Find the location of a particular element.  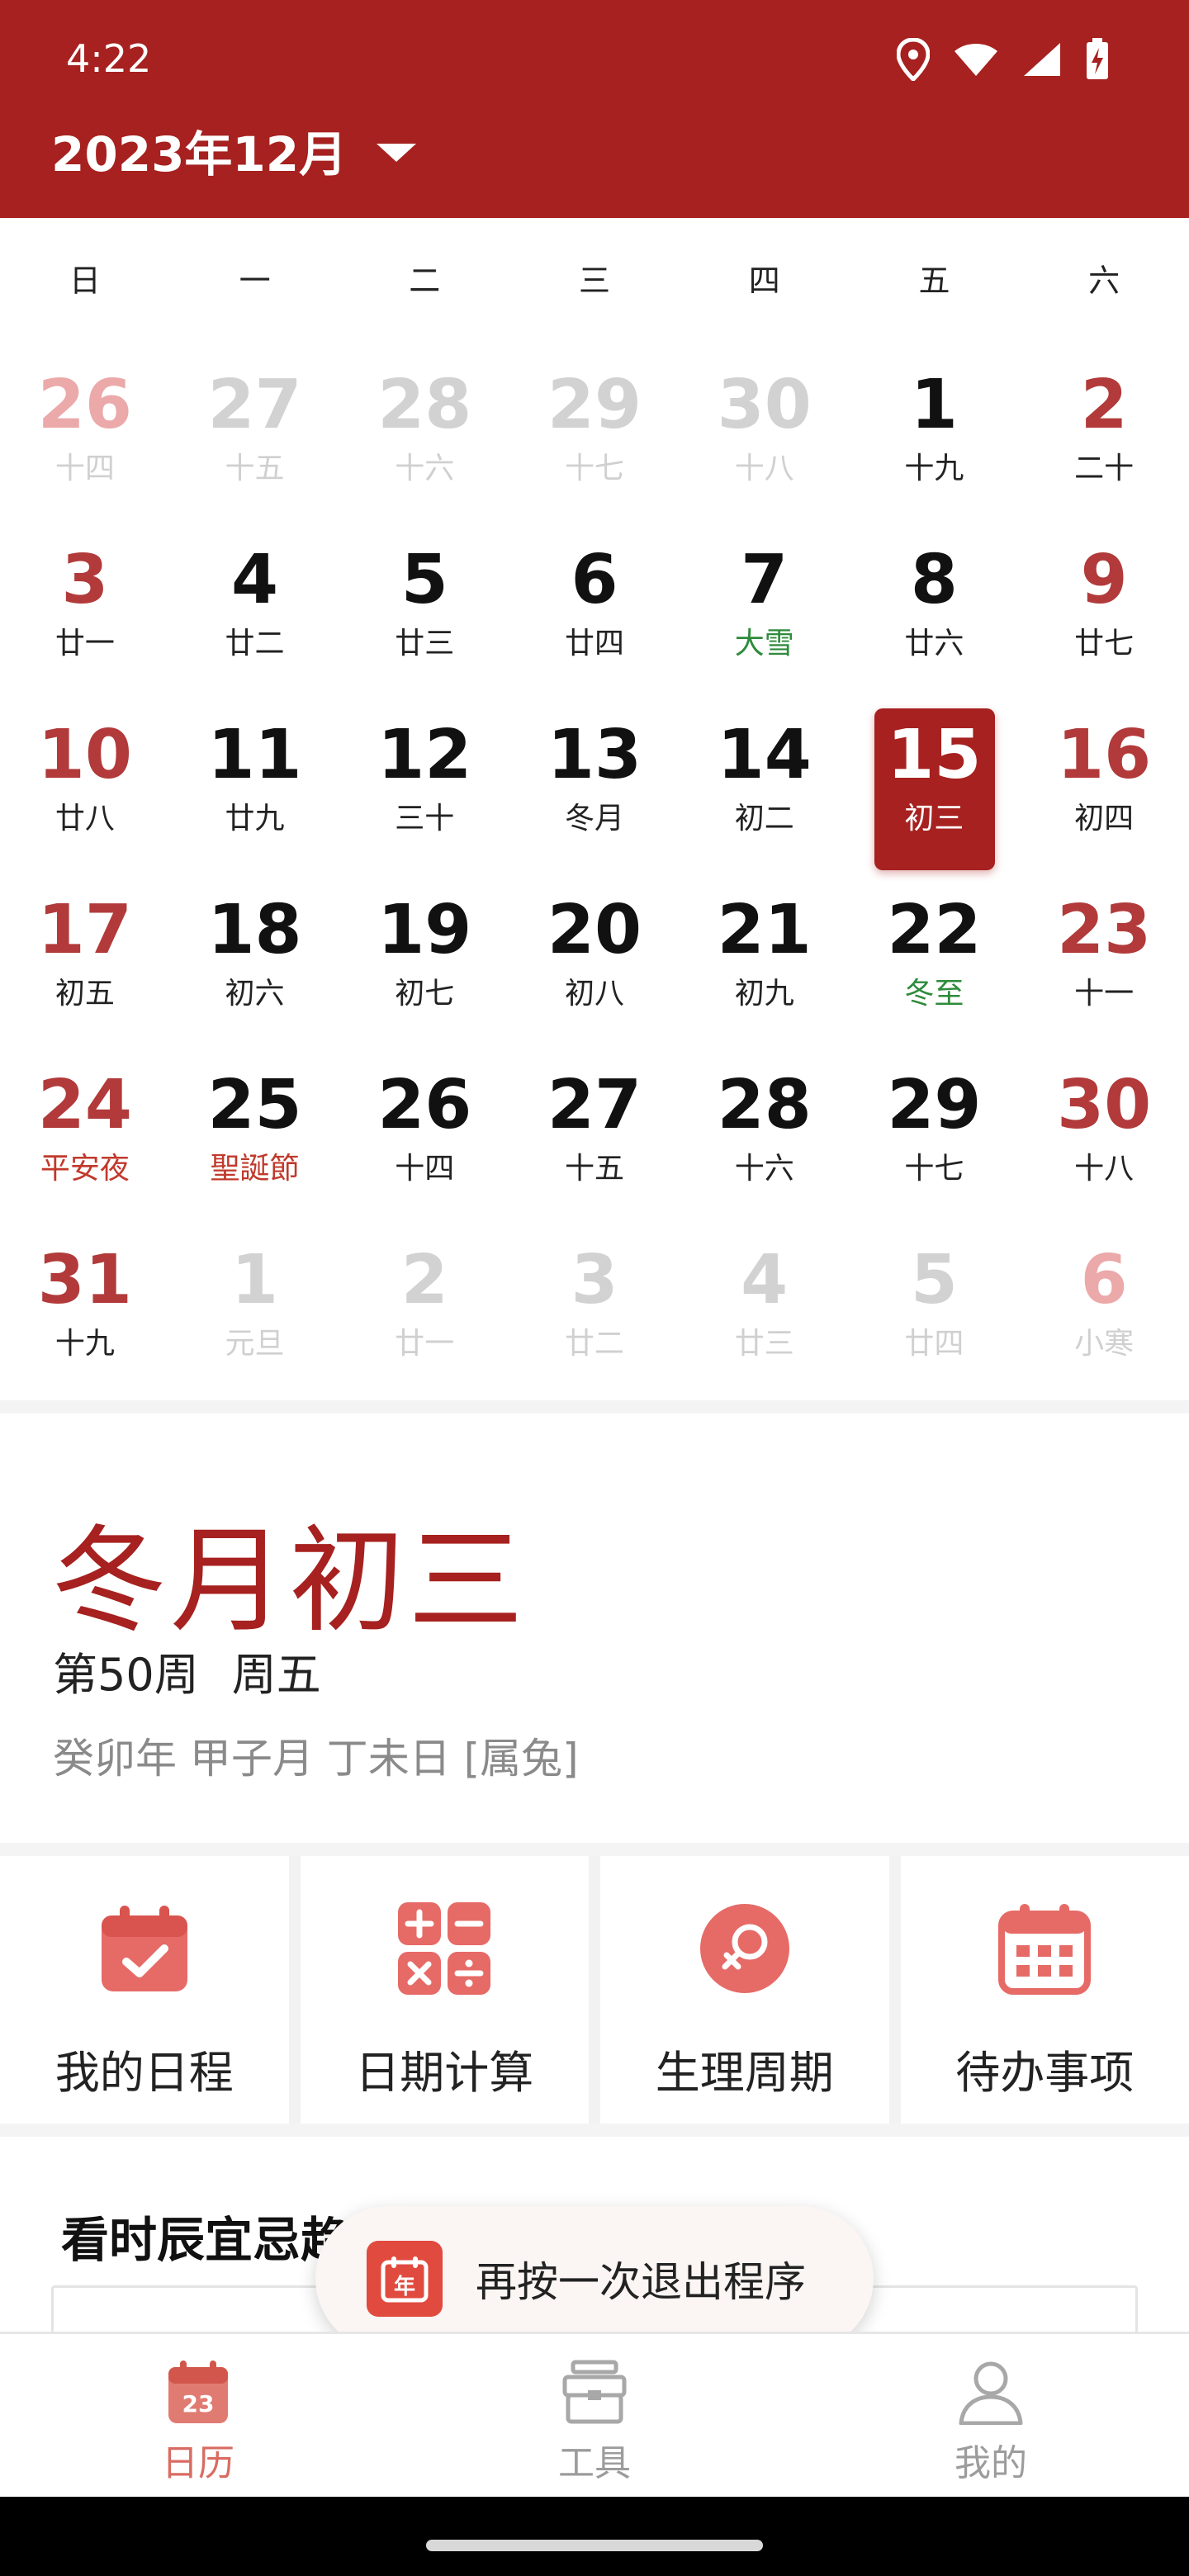

status-icons is located at coordinates (1003, 59).